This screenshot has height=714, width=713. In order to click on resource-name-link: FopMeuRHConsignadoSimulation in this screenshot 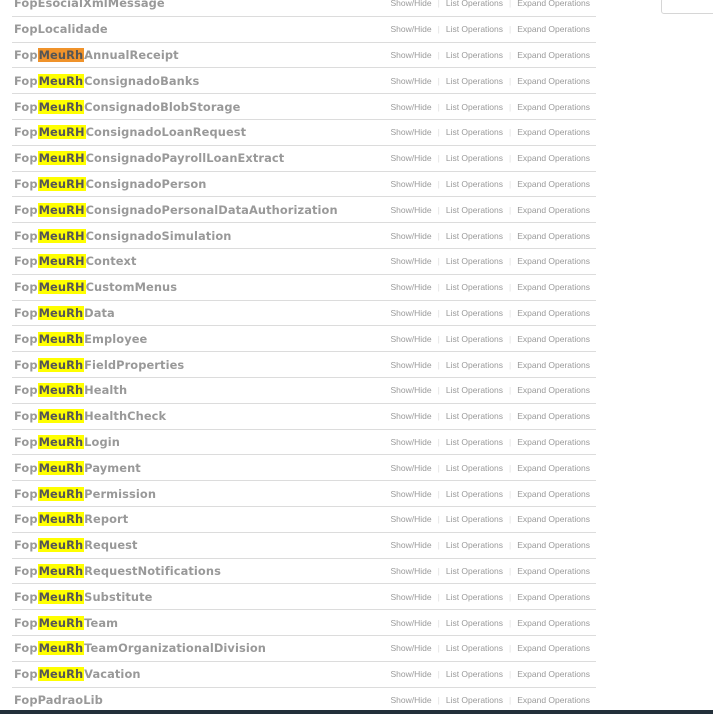, I will do `click(122, 235)`.